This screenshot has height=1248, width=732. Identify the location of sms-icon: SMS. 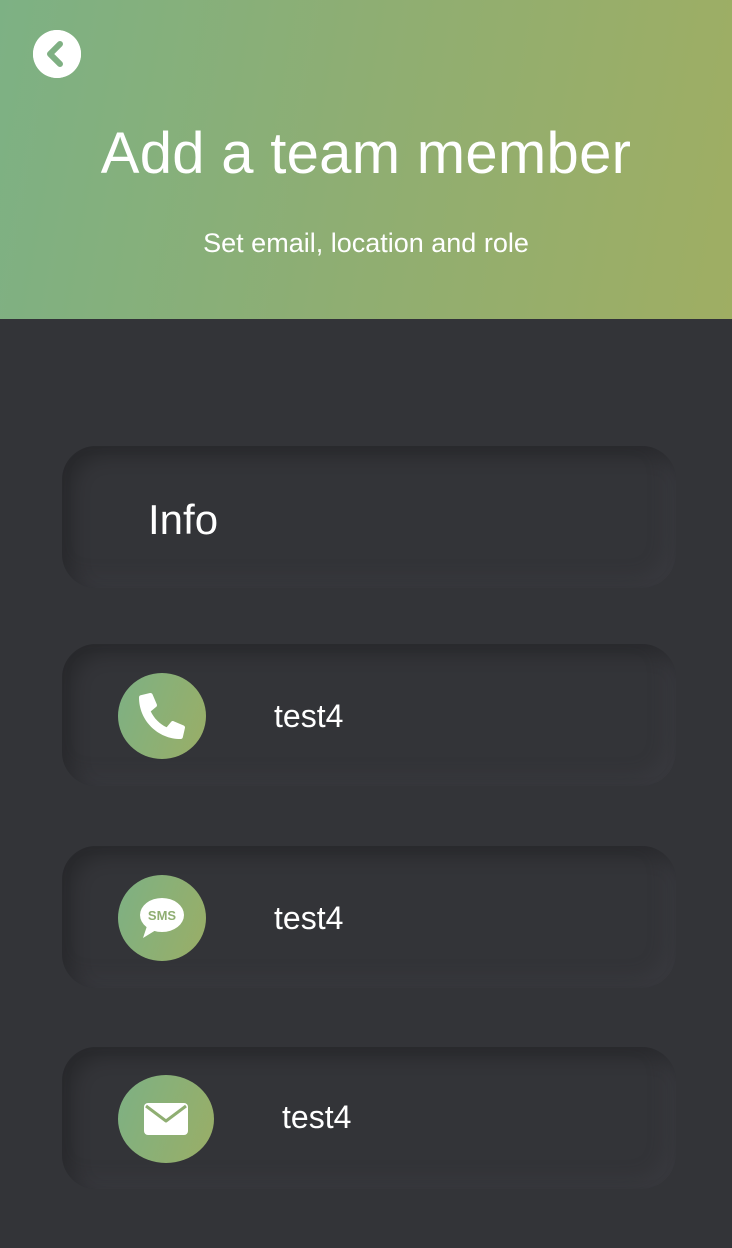
(162, 918).